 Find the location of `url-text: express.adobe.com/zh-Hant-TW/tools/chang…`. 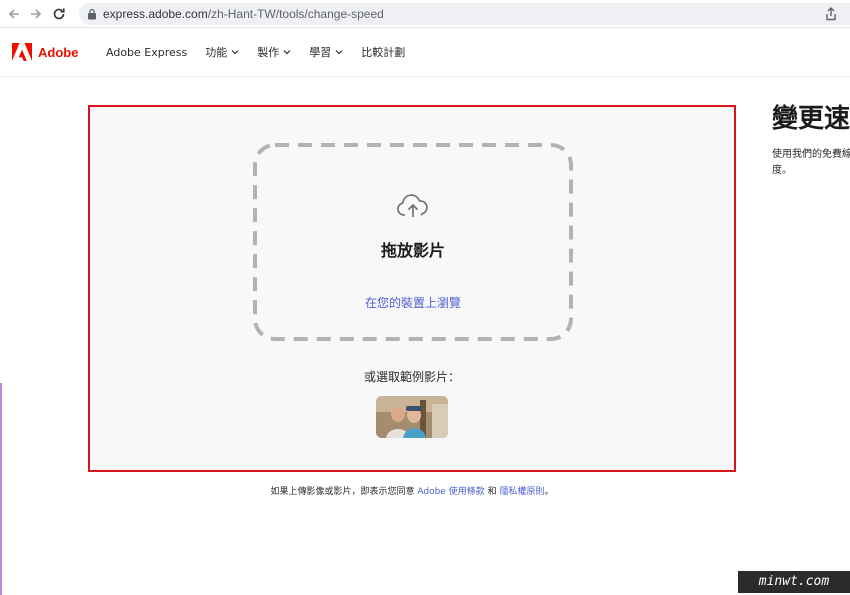

url-text: express.adobe.com/zh-Hant-TW/tools/chang… is located at coordinates (243, 14).